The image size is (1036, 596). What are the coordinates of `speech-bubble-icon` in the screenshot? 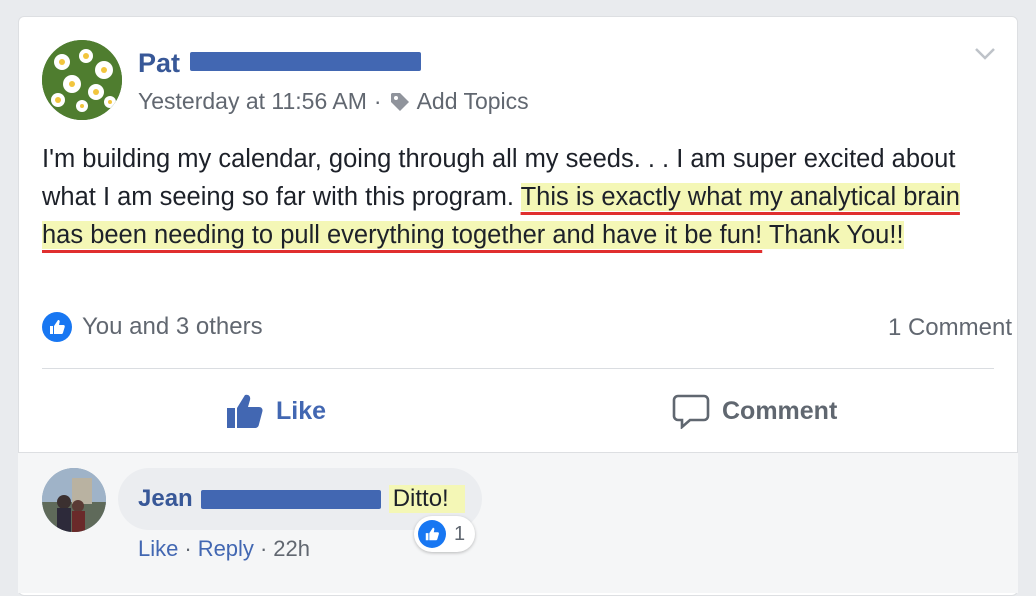 It's located at (691, 411).